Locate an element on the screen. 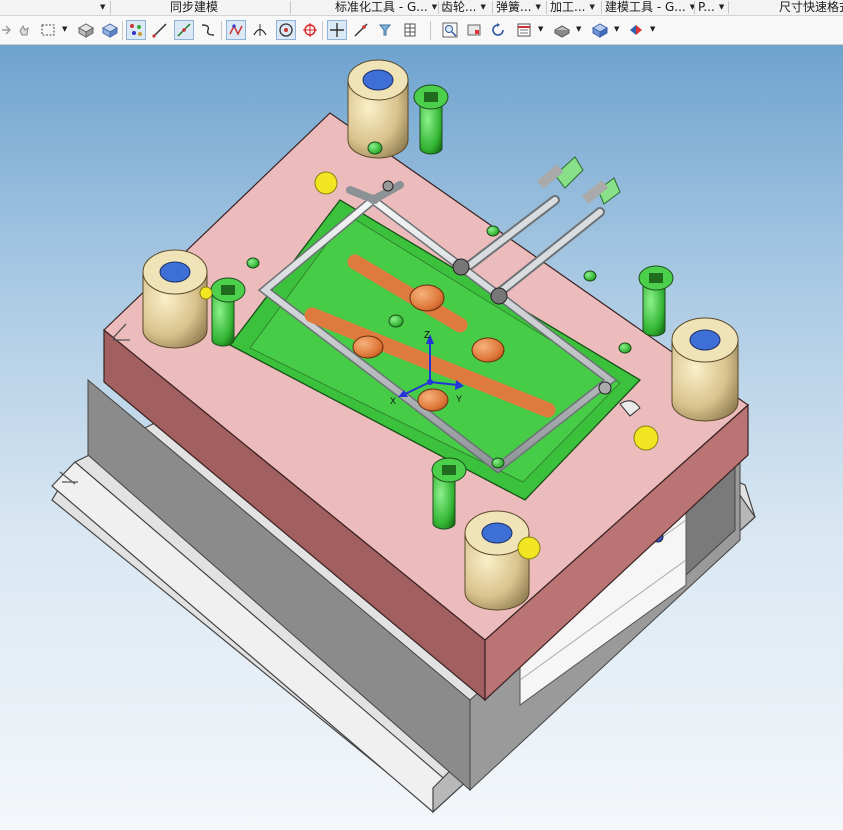 The width and height of the screenshot is (843, 830). z-axis-label: Z is located at coordinates (427, 335).